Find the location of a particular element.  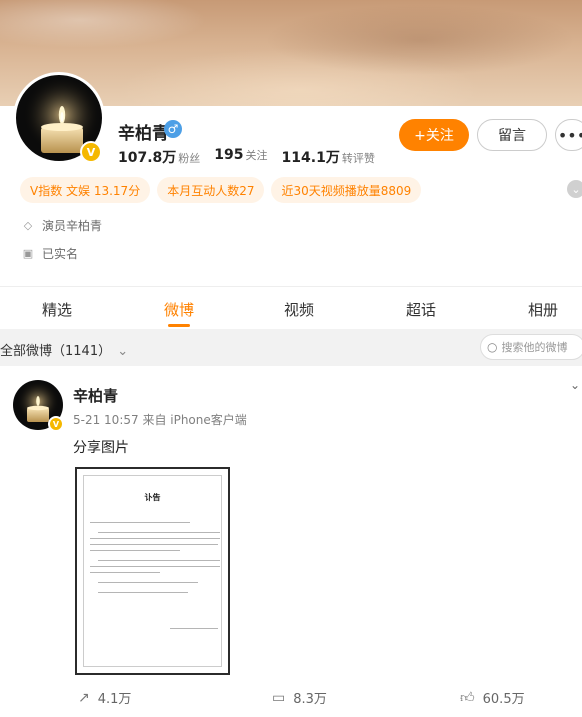

filter-dropdown: 全部微博（1141） ⌄ is located at coordinates (64, 349).